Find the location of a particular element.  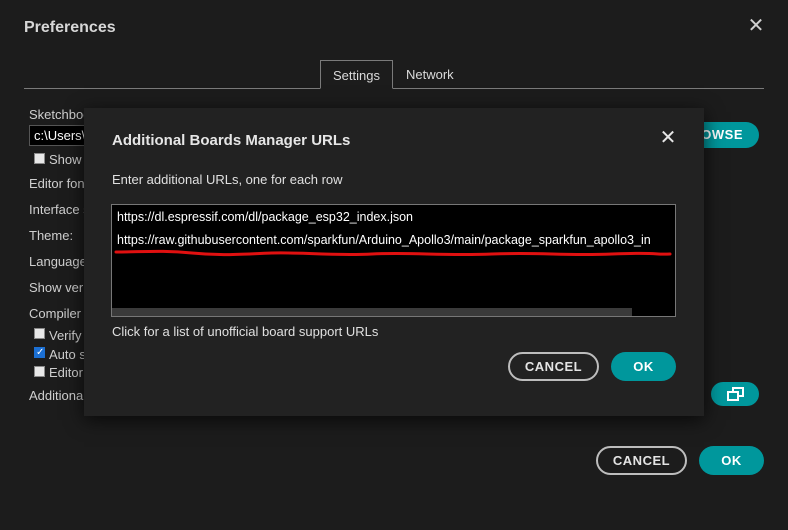

editor-checkbox is located at coordinates (39, 371).